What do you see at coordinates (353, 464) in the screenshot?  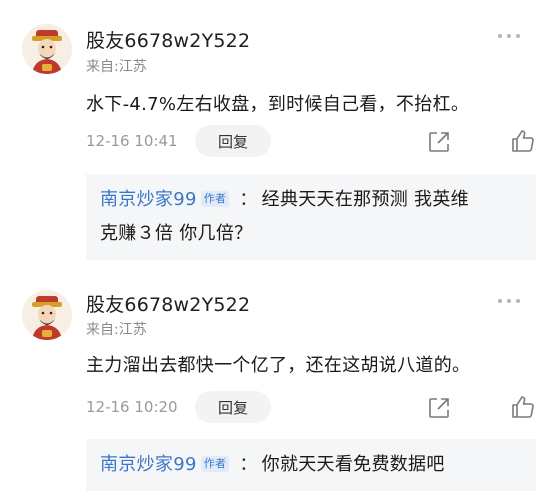 I see `reply-content-line1: 你就天天看免费数据吧` at bounding box center [353, 464].